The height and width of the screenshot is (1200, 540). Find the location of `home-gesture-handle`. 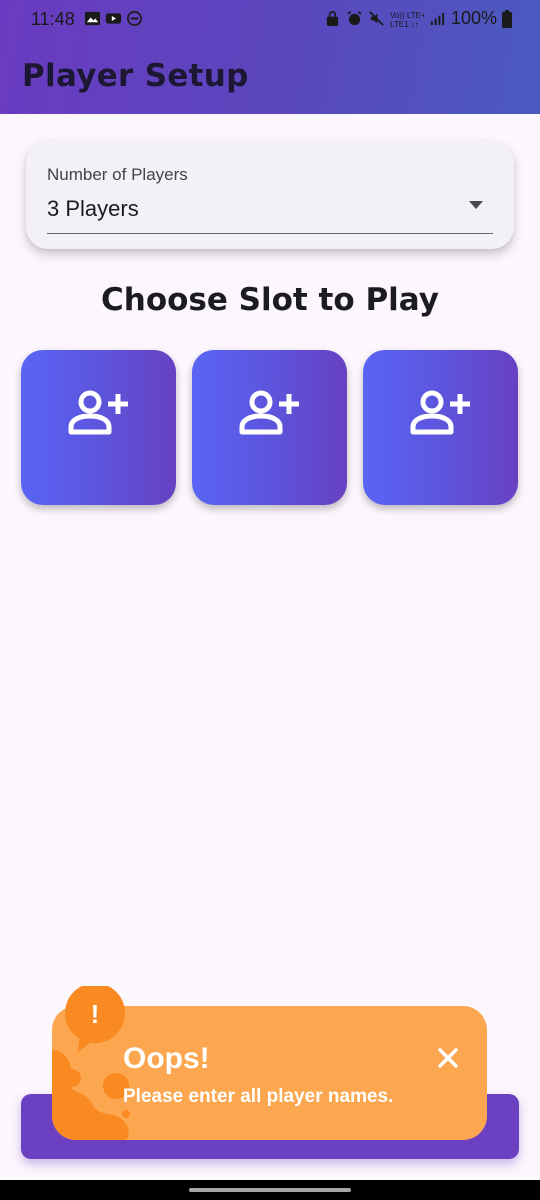

home-gesture-handle is located at coordinates (270, 1190).